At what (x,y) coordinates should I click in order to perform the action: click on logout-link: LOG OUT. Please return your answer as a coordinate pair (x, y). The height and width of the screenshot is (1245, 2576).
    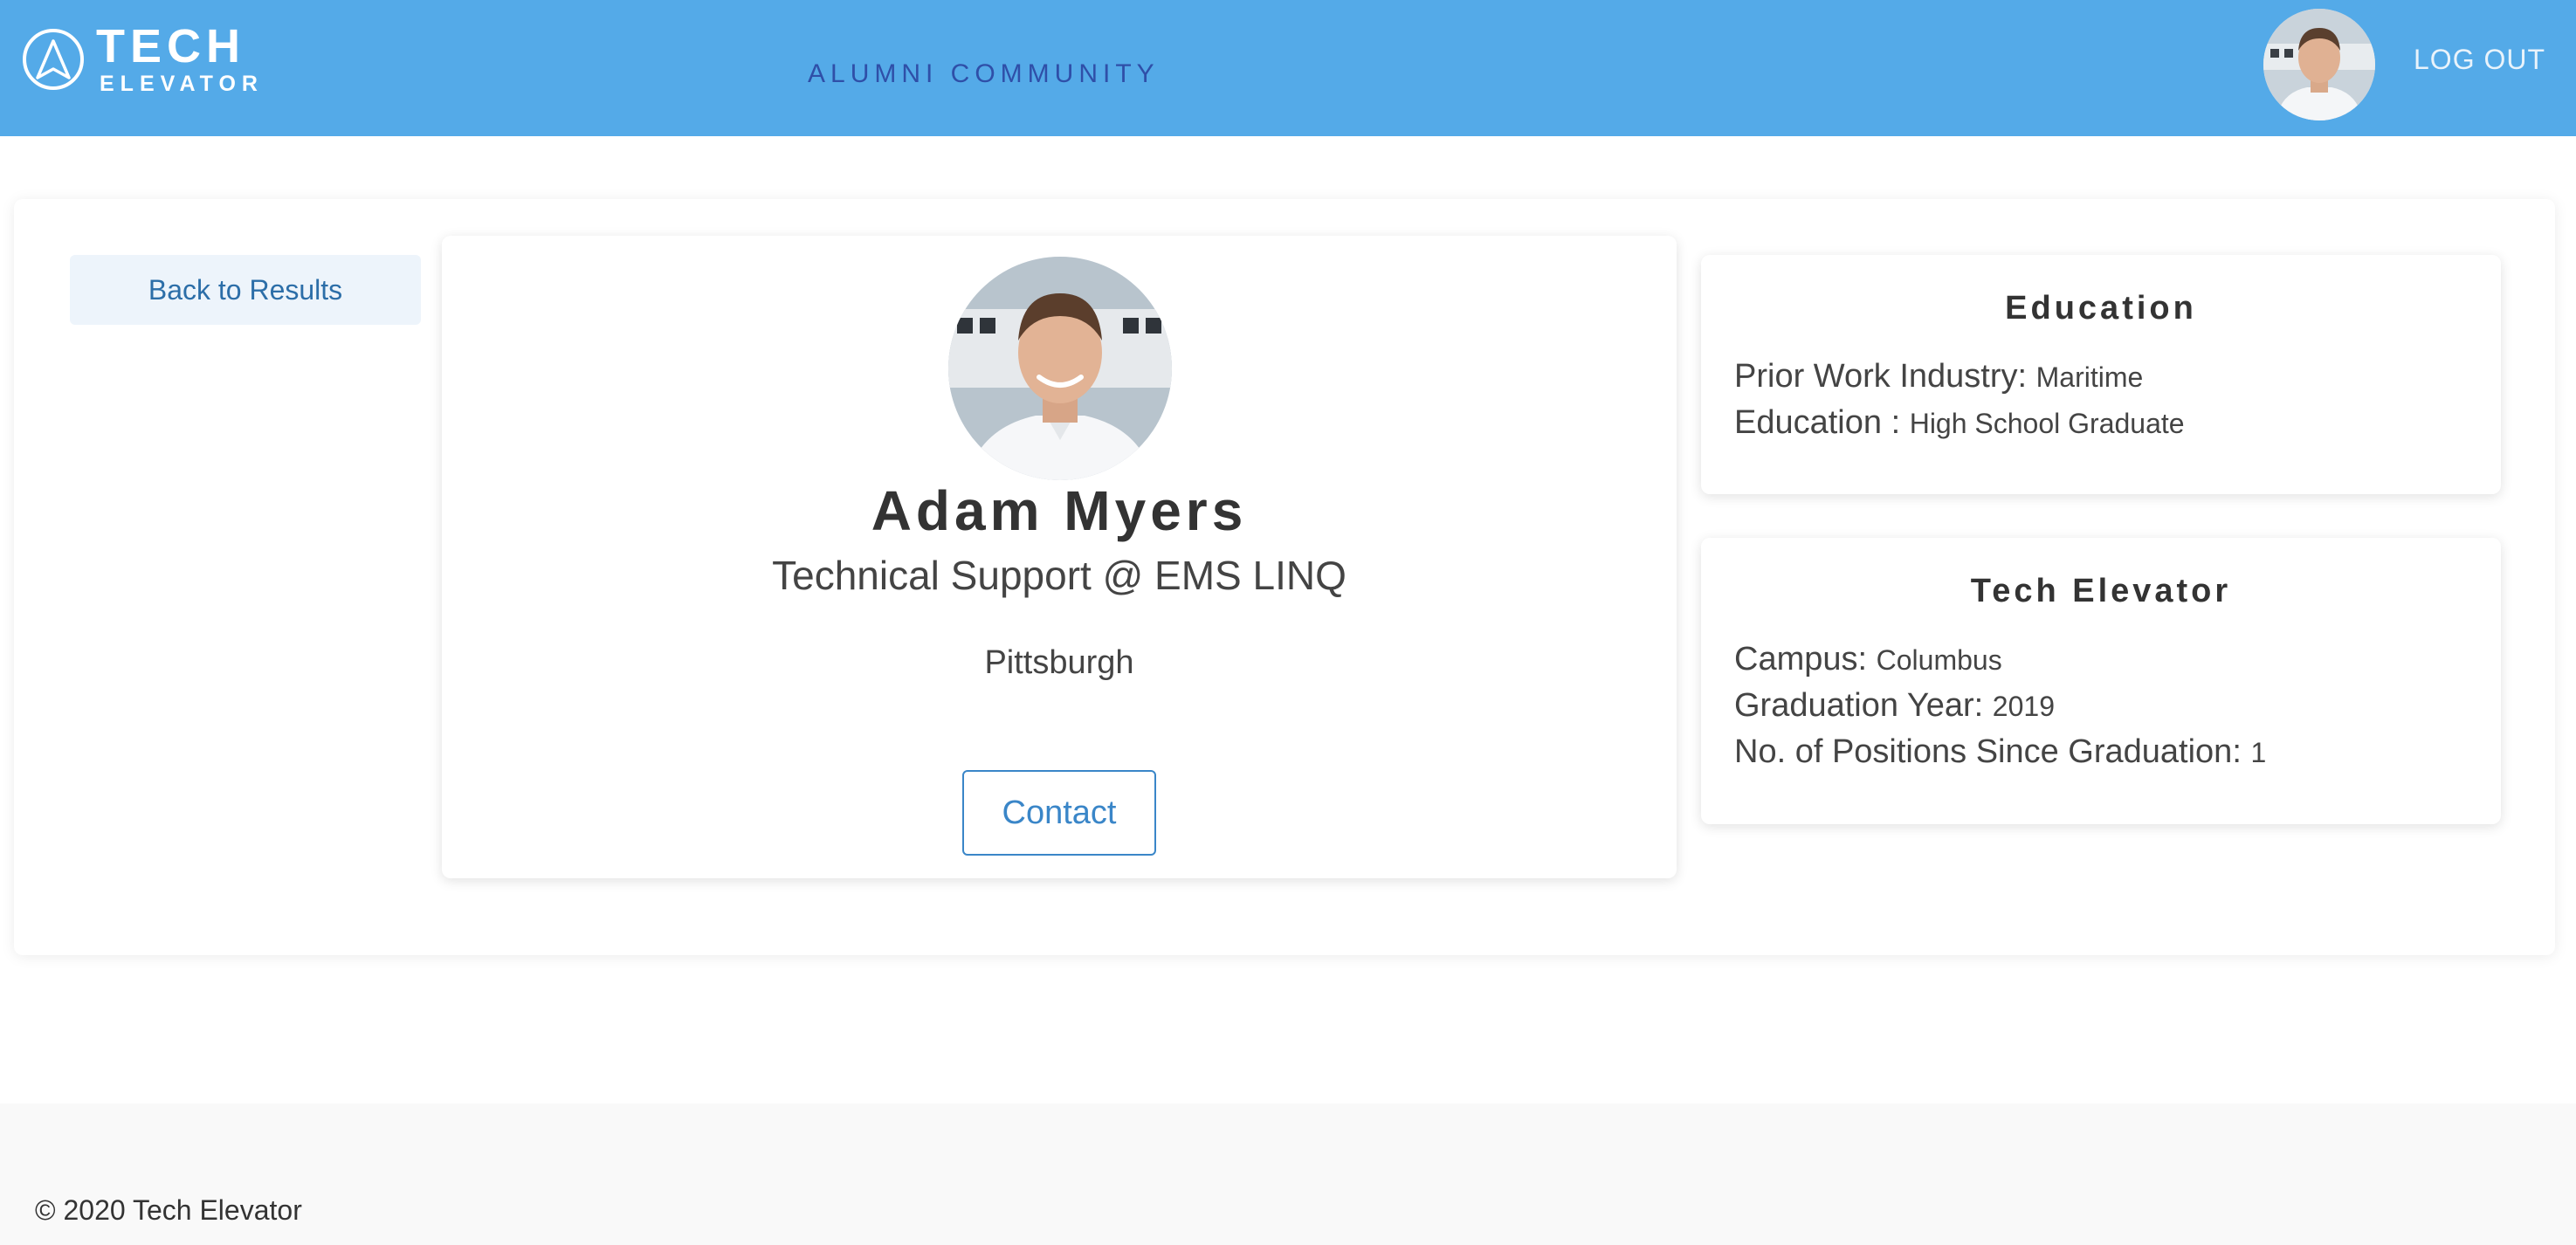
    Looking at the image, I should click on (2479, 60).